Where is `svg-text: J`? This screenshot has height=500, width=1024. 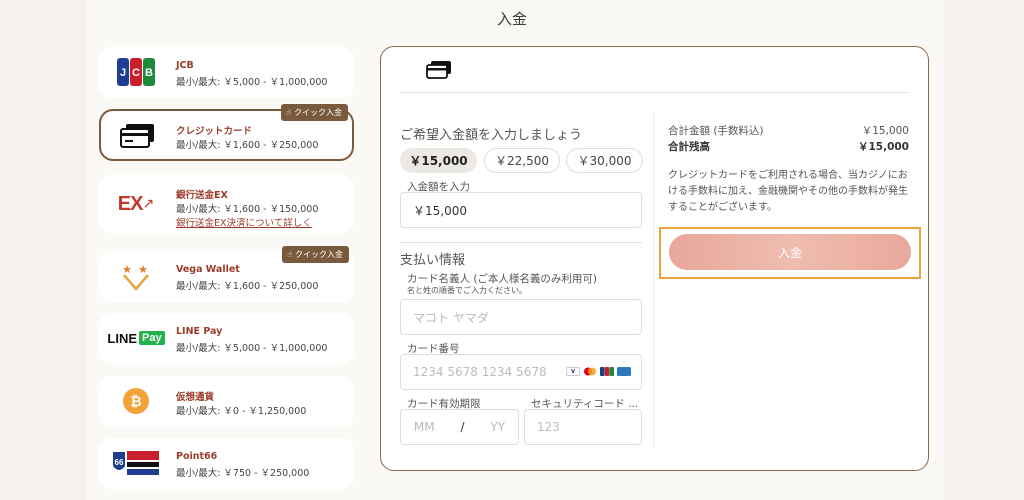 svg-text: J is located at coordinates (123, 73).